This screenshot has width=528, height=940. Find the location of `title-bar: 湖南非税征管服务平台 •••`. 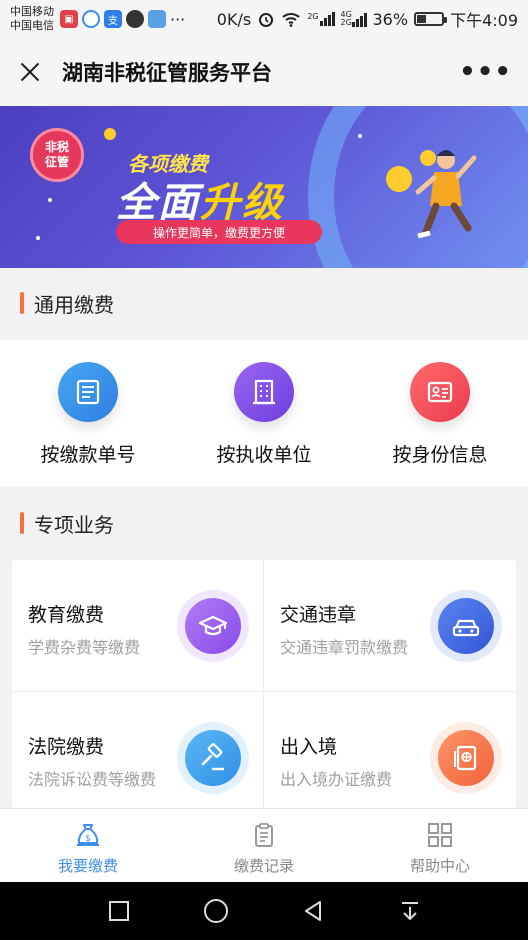

title-bar: 湖南非税征管服务平台 ••• is located at coordinates (264, 72).